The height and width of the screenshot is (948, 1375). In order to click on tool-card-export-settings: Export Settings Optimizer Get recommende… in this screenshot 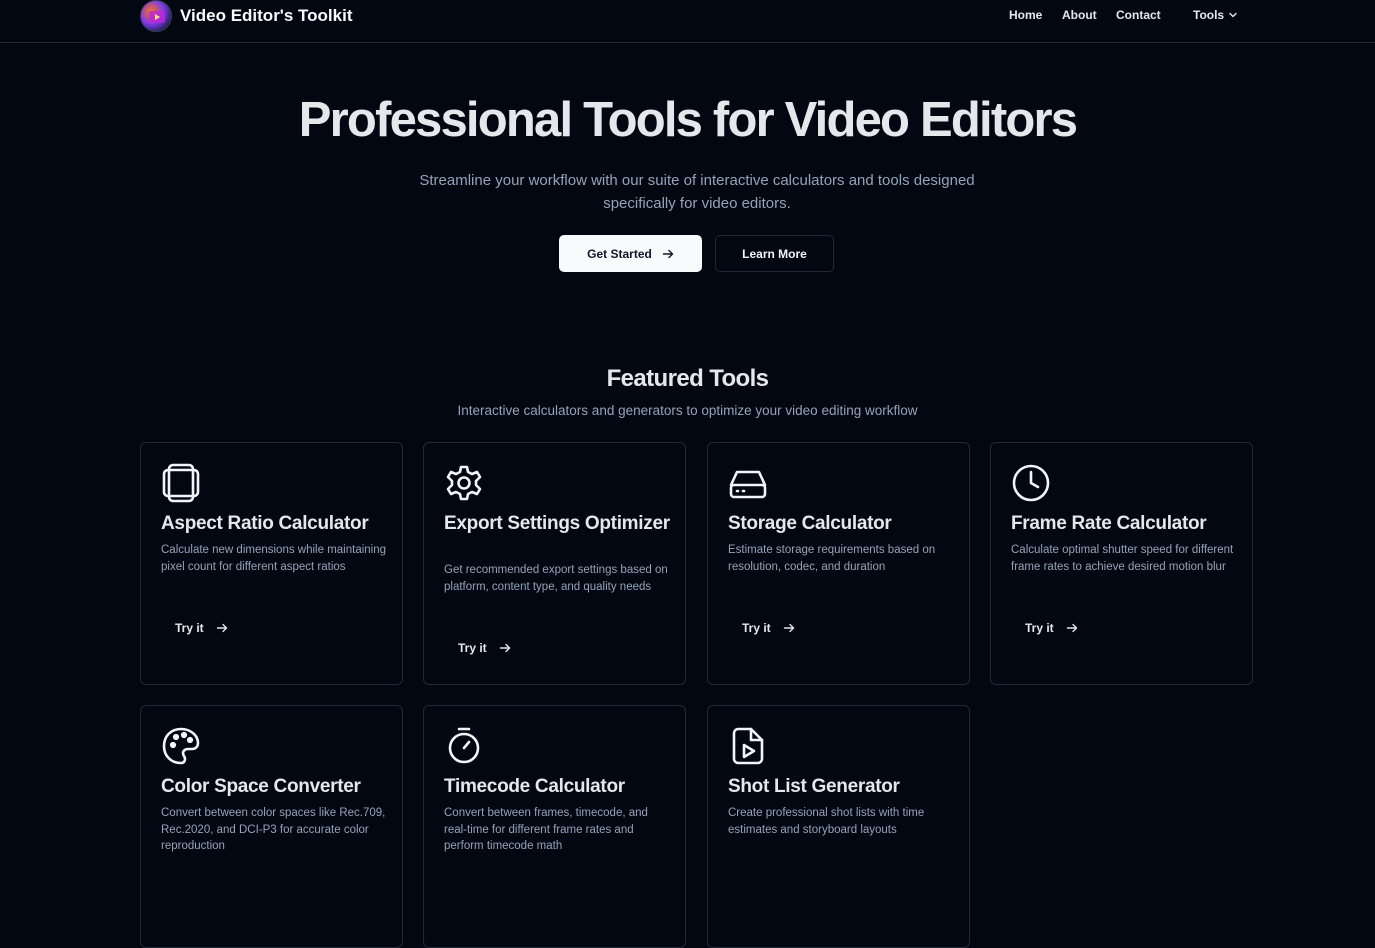, I will do `click(554, 563)`.